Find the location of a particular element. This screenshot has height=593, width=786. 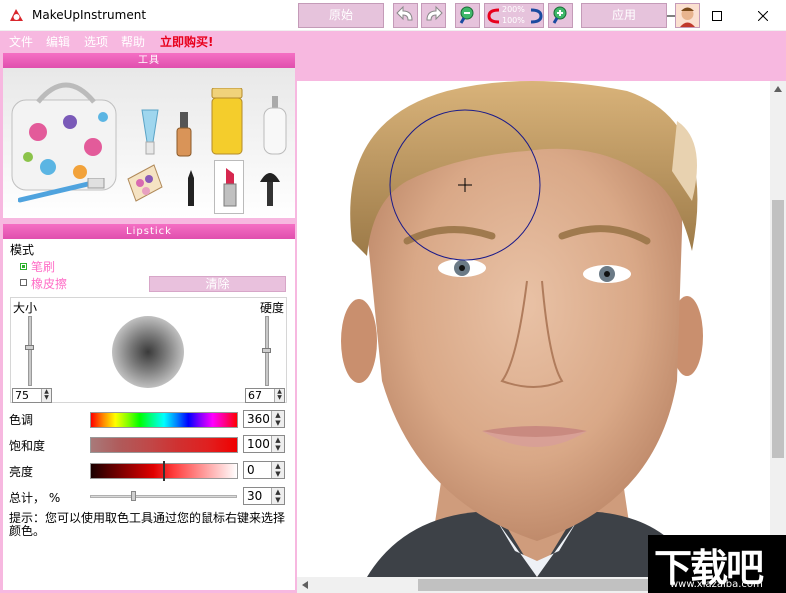

hardness-spin-arrows: ▲ ▼ is located at coordinates (279, 395).